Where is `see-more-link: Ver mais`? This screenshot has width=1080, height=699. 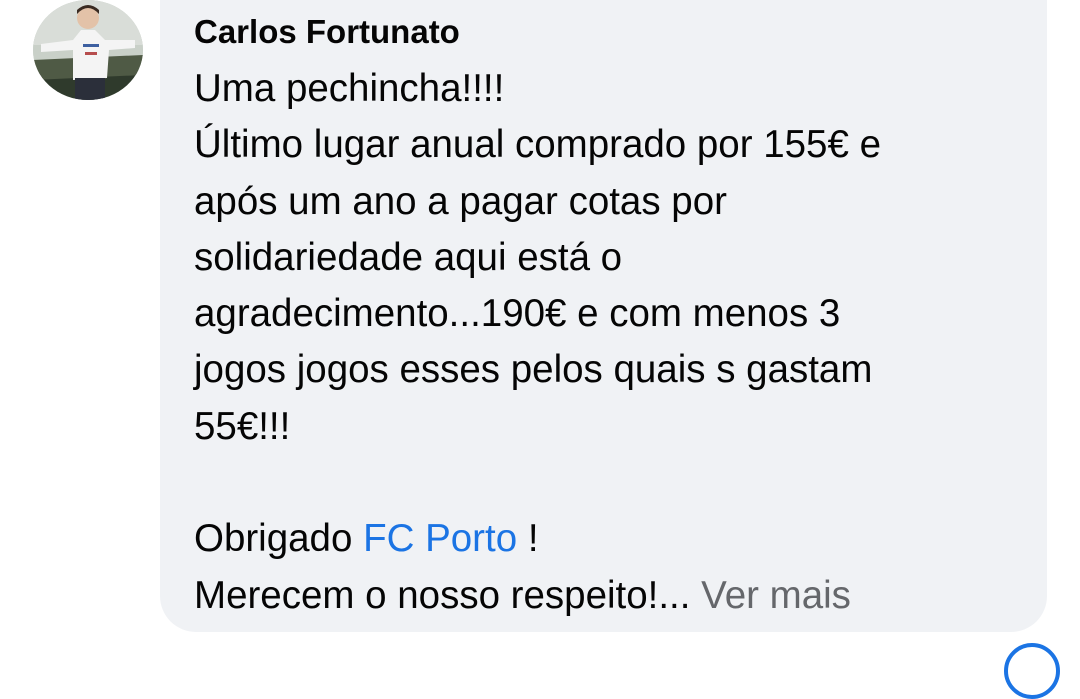 see-more-link: Ver mais is located at coordinates (770, 595).